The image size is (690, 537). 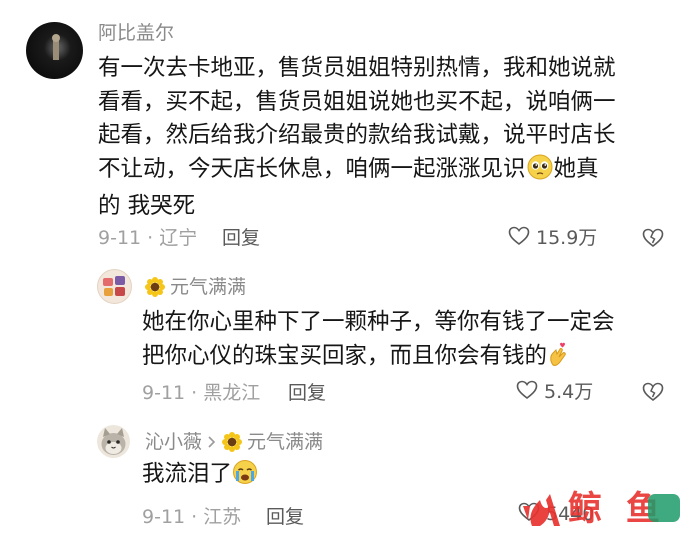 What do you see at coordinates (540, 172) in the screenshot?
I see `pleading-face-emoji-icon` at bounding box center [540, 172].